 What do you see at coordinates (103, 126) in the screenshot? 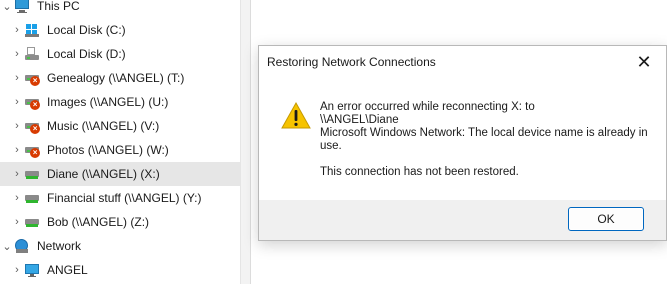
I see `nav-item-label: Music (\\ANGEL) (V:)` at bounding box center [103, 126].